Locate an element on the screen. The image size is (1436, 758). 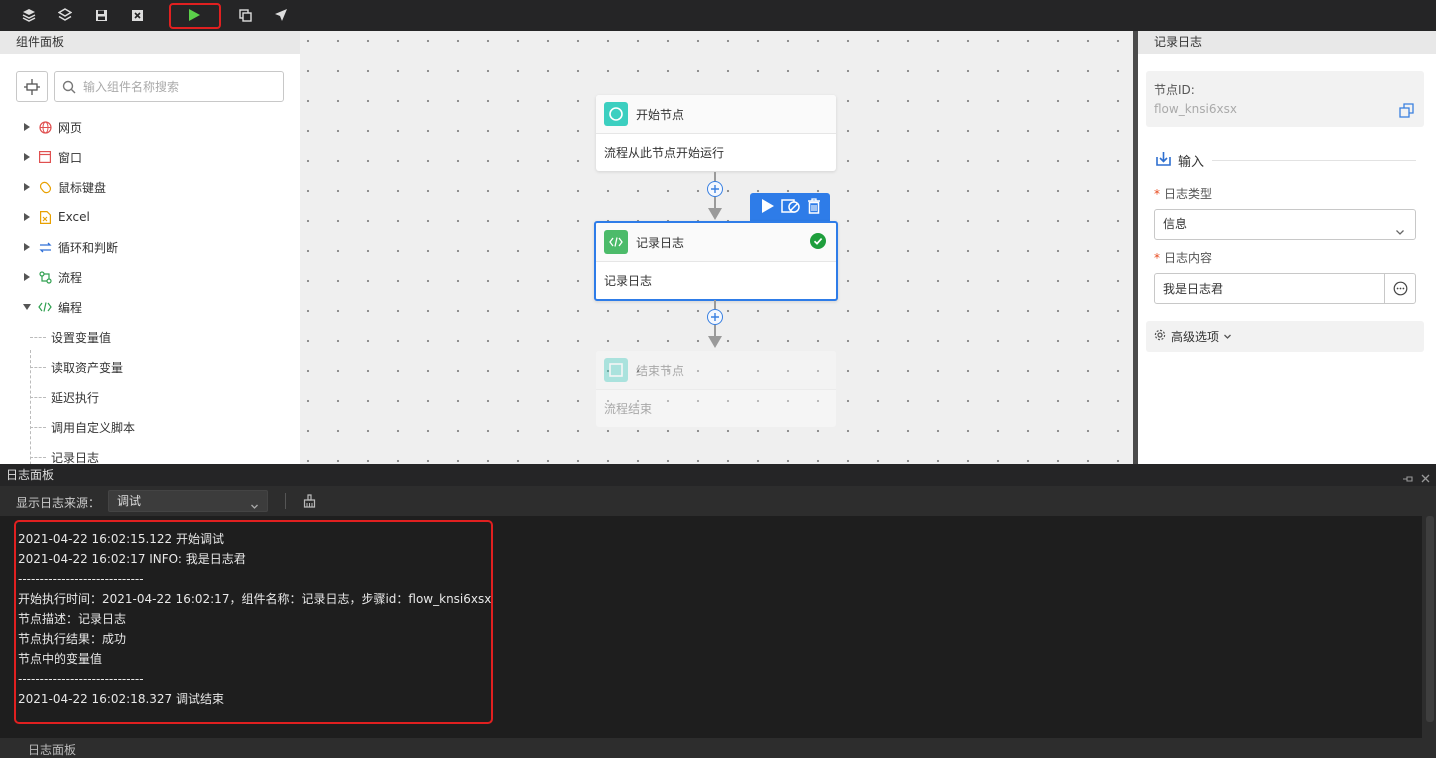
window-icon is located at coordinates (45, 157).